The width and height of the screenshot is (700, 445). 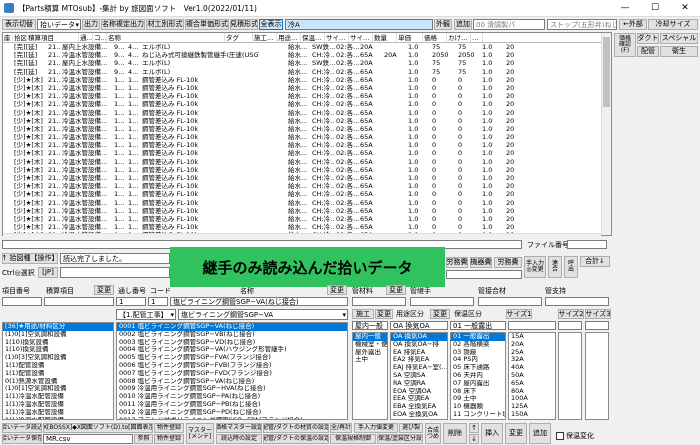 What do you see at coordinates (58, 343) in the screenshot?
I see `list-item: 1(10)換気設備` at bounding box center [58, 343].